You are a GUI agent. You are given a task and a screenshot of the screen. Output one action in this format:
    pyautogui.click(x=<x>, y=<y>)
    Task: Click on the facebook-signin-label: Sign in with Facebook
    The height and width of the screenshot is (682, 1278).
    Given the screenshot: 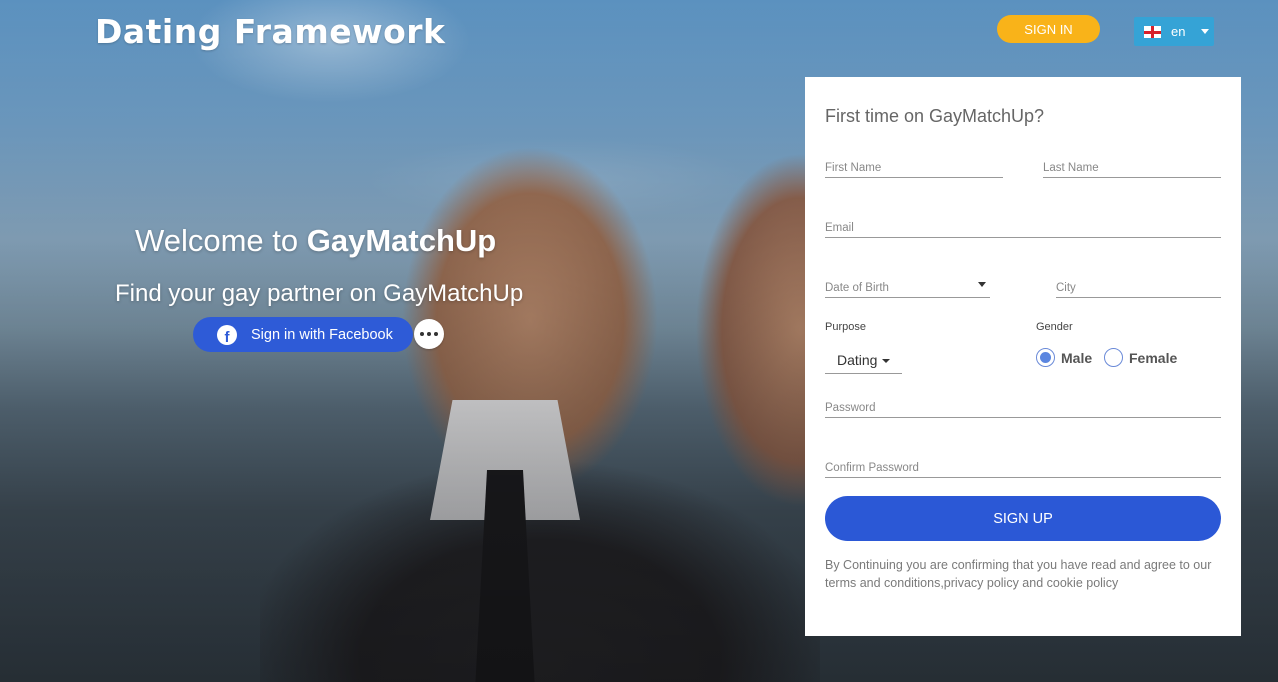 What is the action you would take?
    pyautogui.click(x=322, y=334)
    